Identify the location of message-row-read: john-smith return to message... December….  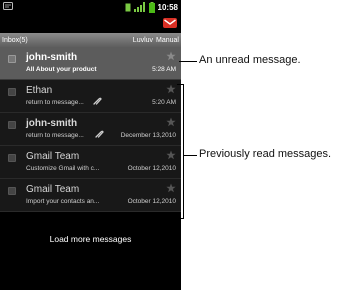
(90, 129).